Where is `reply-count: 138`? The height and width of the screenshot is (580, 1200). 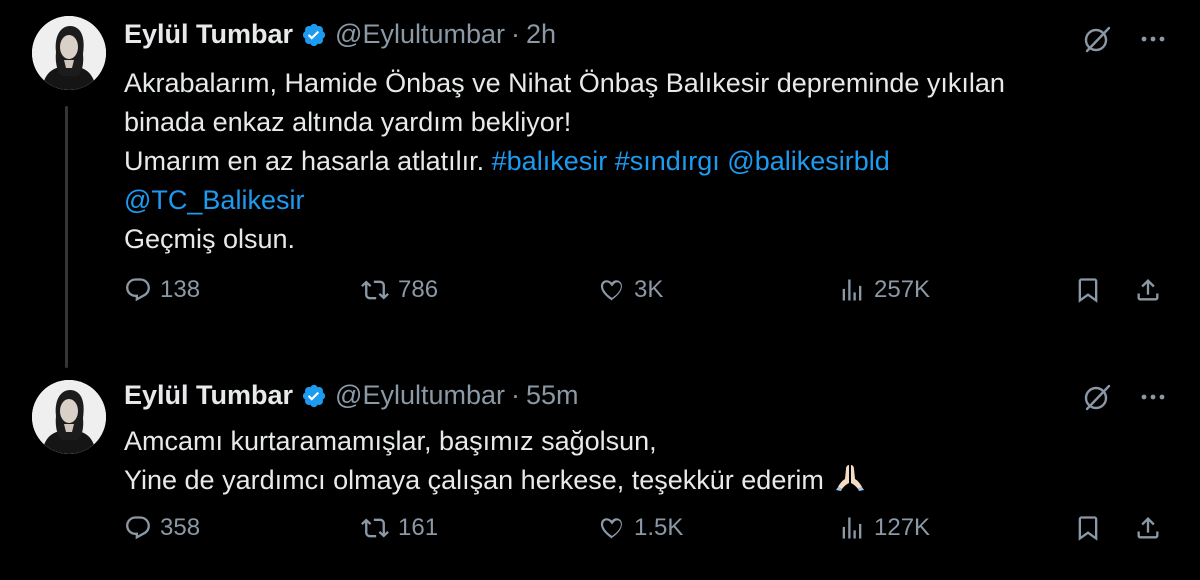
reply-count: 138 is located at coordinates (180, 289).